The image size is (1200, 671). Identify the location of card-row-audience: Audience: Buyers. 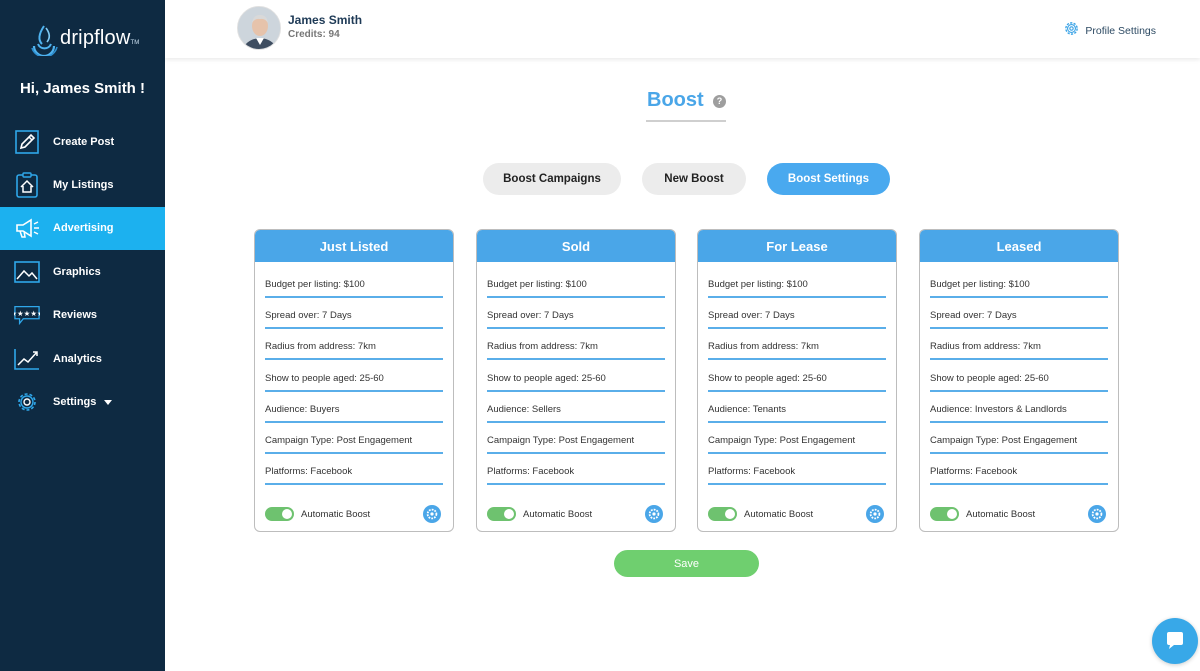
(354, 407).